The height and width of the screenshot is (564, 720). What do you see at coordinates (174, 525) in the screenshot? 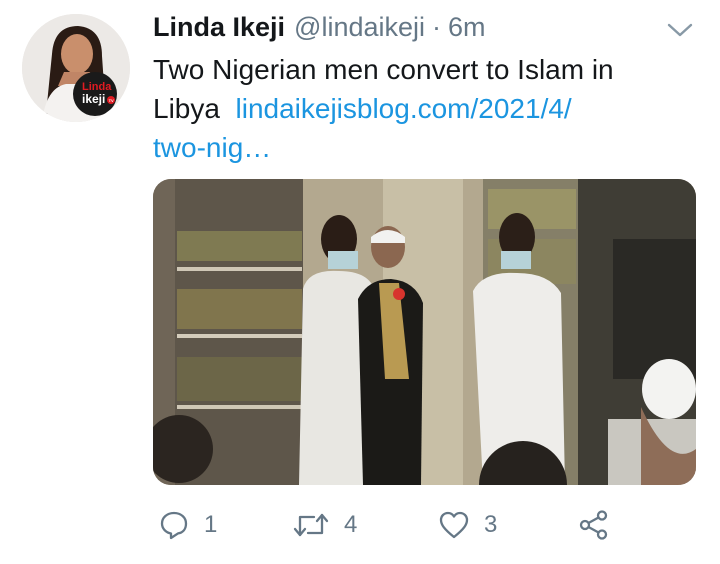
I see `reply-icon` at bounding box center [174, 525].